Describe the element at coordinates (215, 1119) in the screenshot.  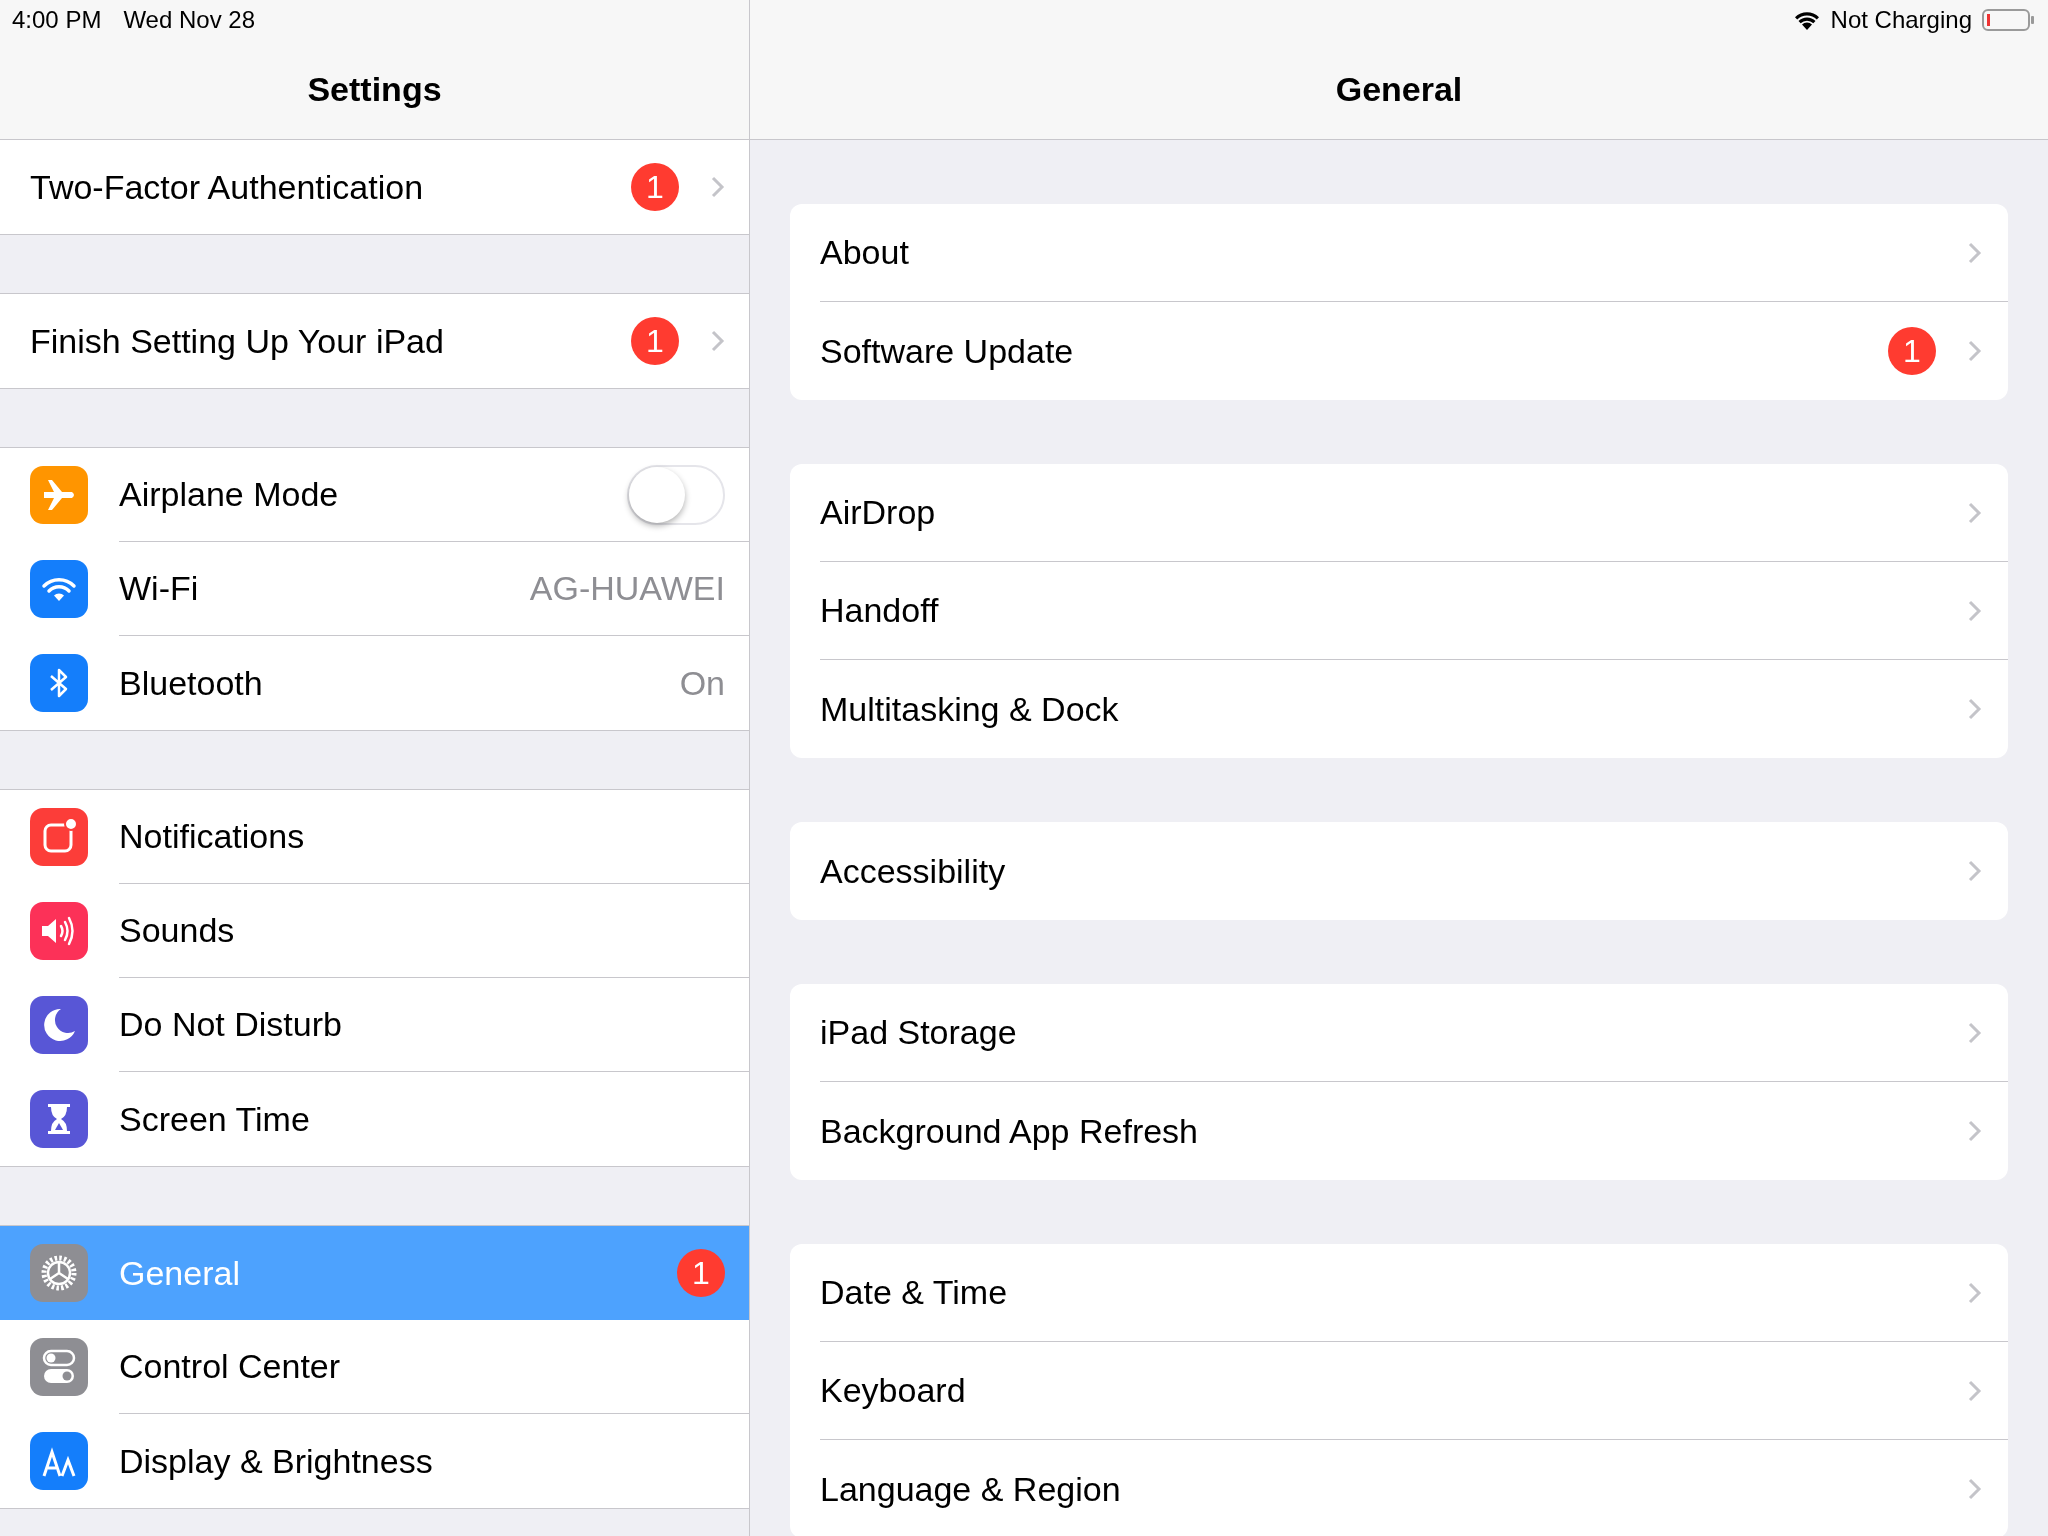
I see `row-label: Screen Time` at that location.